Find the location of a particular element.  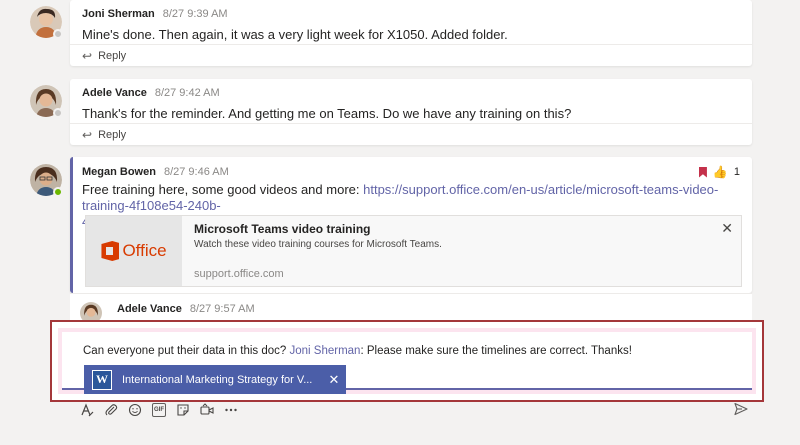

office-logo-text: Office is located at coordinates (144, 250).